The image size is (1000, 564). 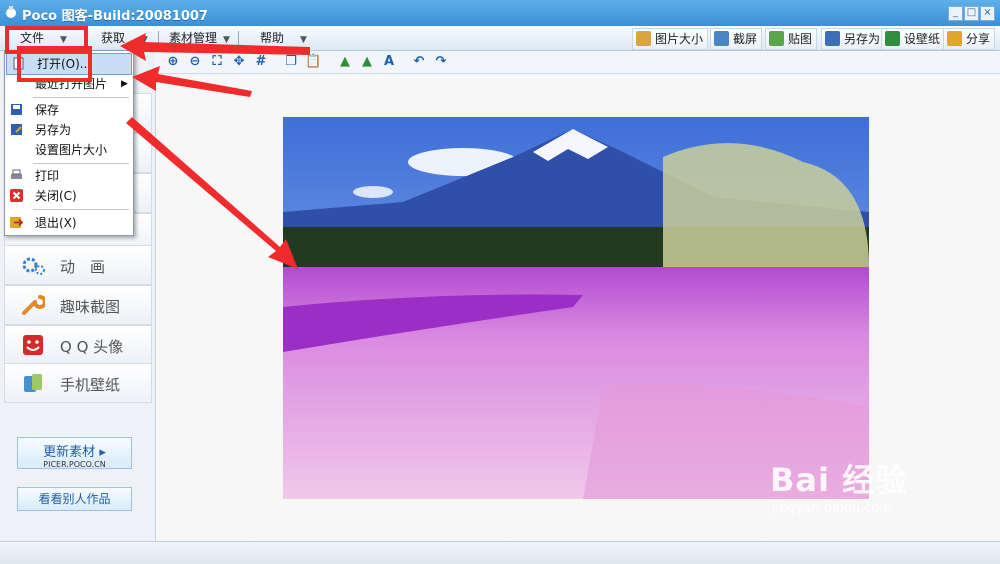 I want to click on printer-icon, so click(x=16, y=174).